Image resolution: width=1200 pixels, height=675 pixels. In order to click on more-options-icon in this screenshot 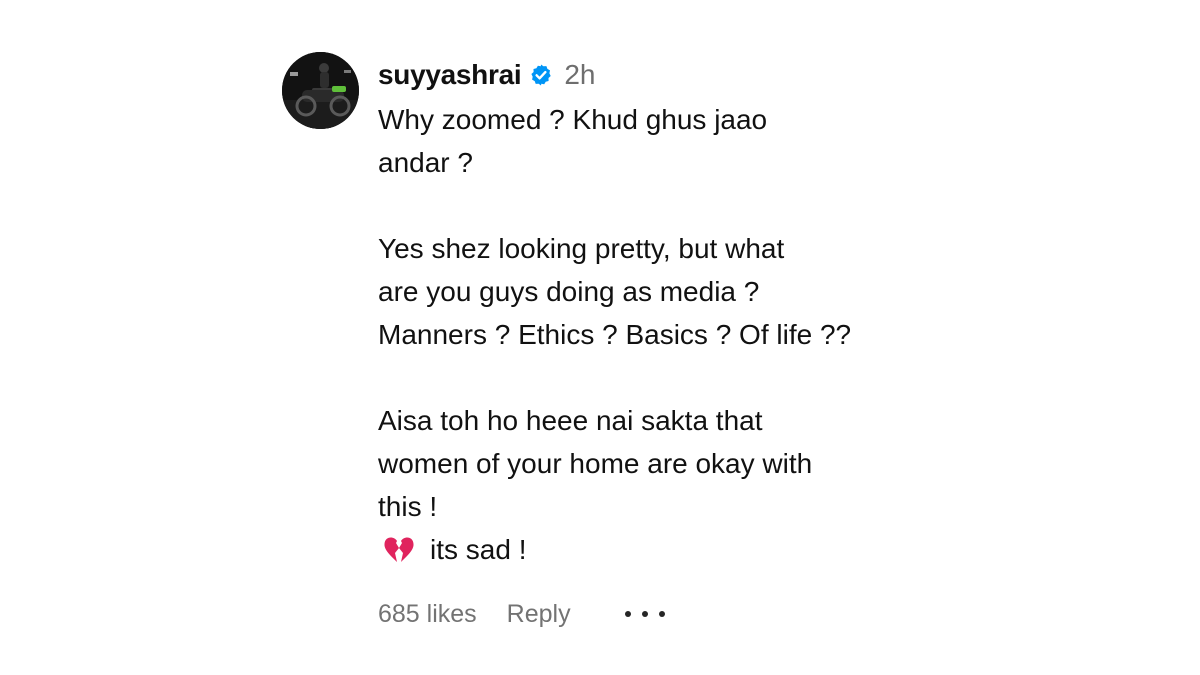, I will do `click(644, 614)`.